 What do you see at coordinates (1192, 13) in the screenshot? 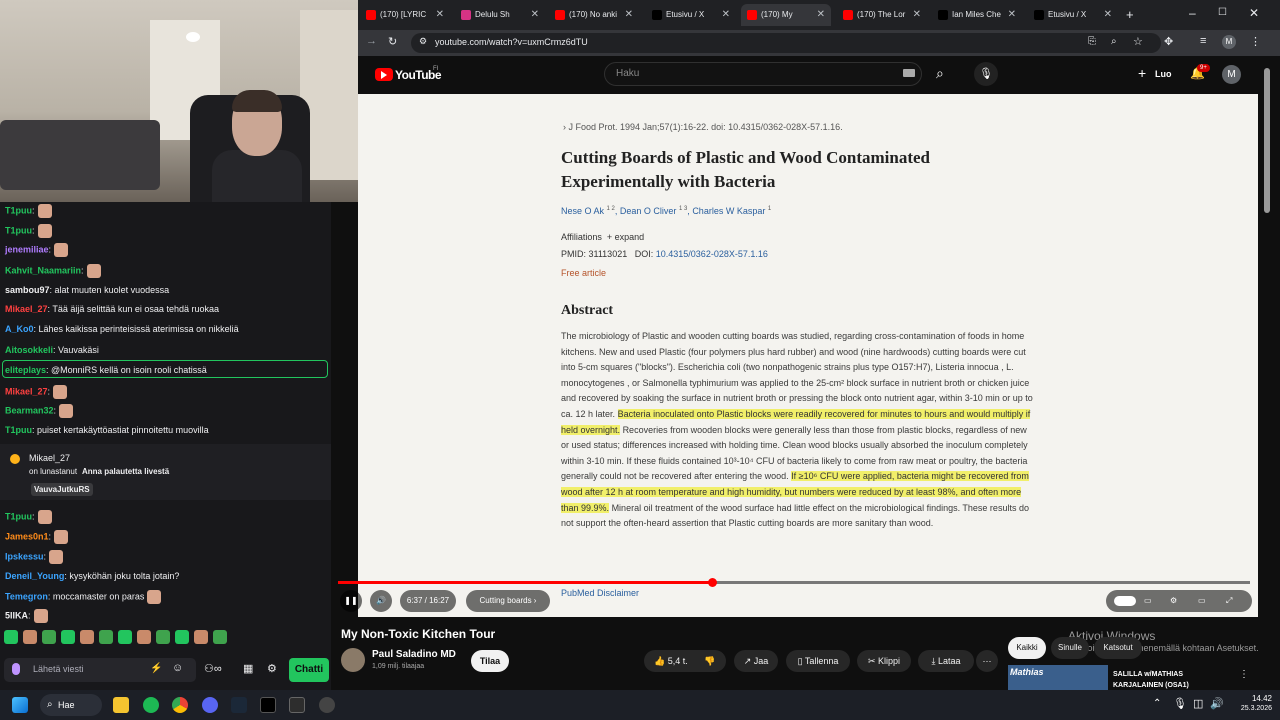
I see `minimize-icon: –` at bounding box center [1192, 13].